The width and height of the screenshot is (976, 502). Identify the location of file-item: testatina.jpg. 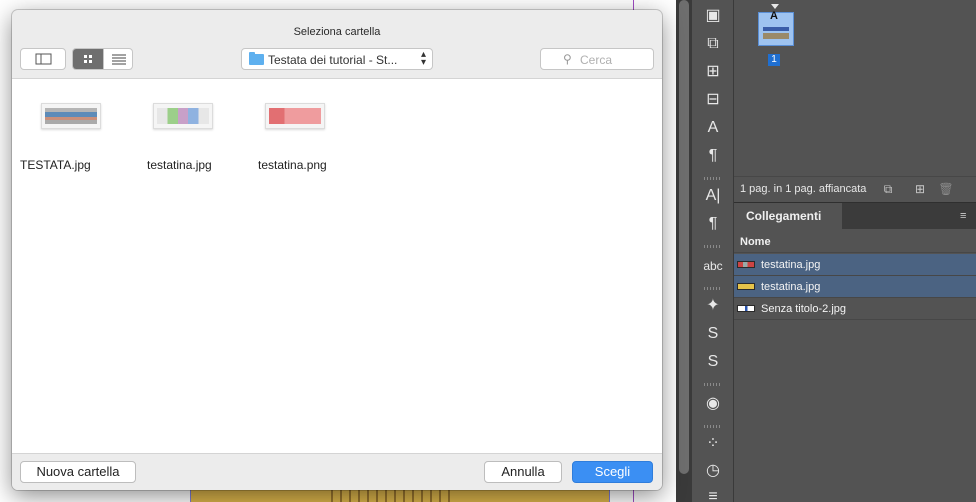
(182, 143).